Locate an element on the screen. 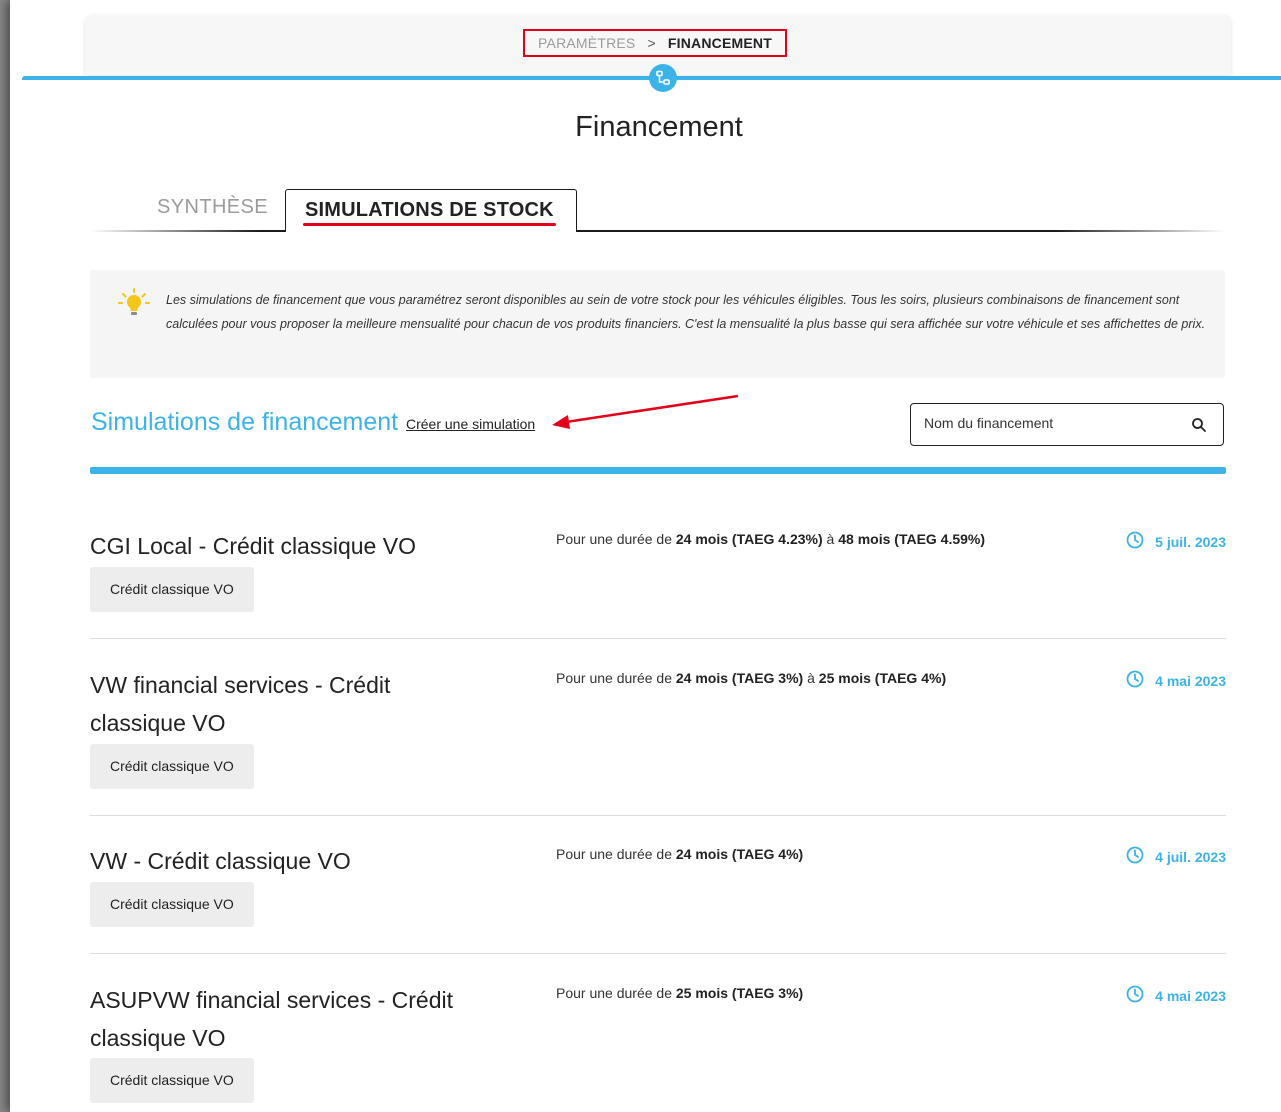  section-title: Simulations de financement is located at coordinates (245, 422).